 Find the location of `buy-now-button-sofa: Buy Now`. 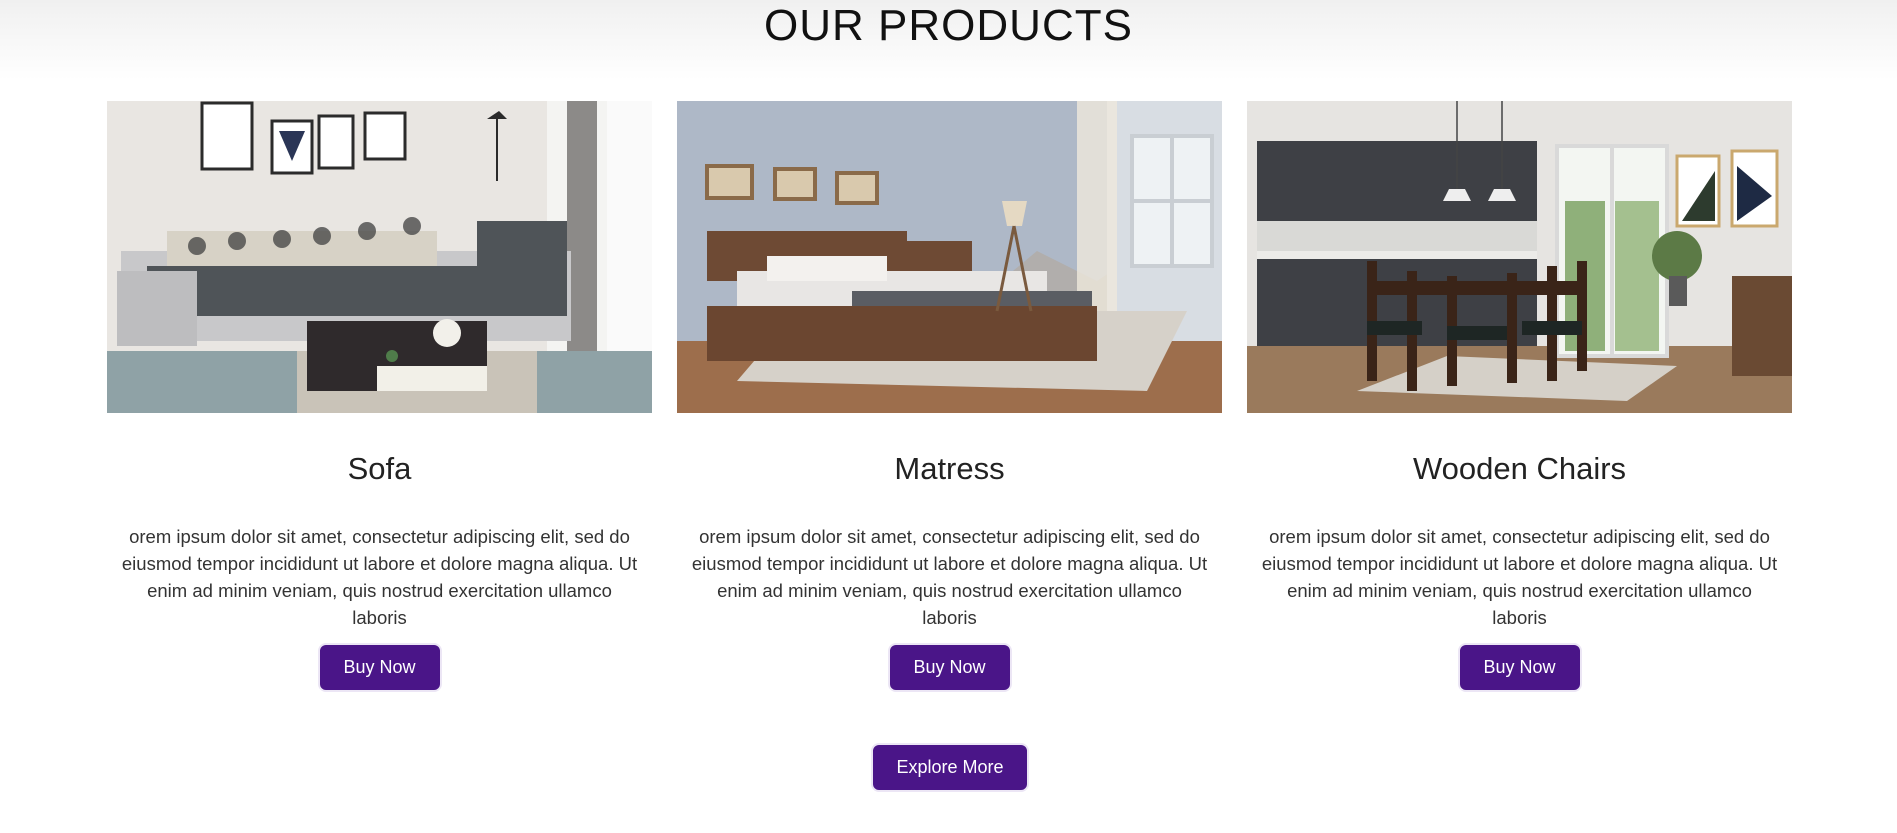

buy-now-button-sofa: Buy Now is located at coordinates (379, 667).